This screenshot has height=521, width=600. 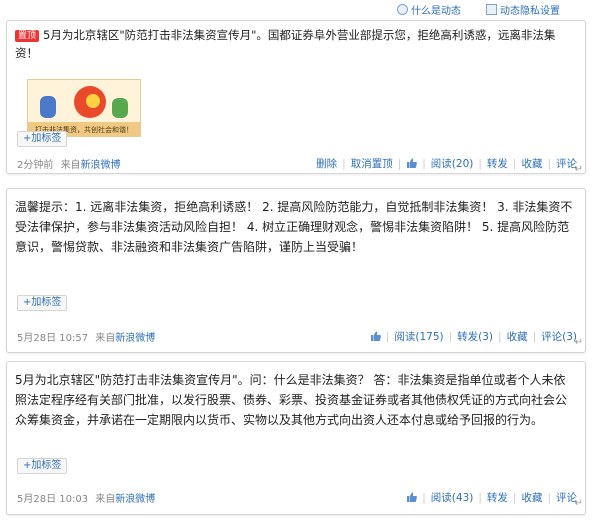 I want to click on privacy-settings-link: 动态隐私设置, so click(x=523, y=9).